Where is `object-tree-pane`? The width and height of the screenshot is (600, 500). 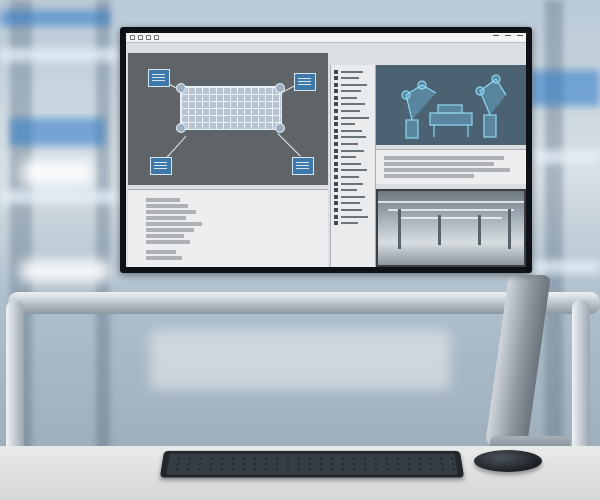 object-tree-pane is located at coordinates (353, 166).